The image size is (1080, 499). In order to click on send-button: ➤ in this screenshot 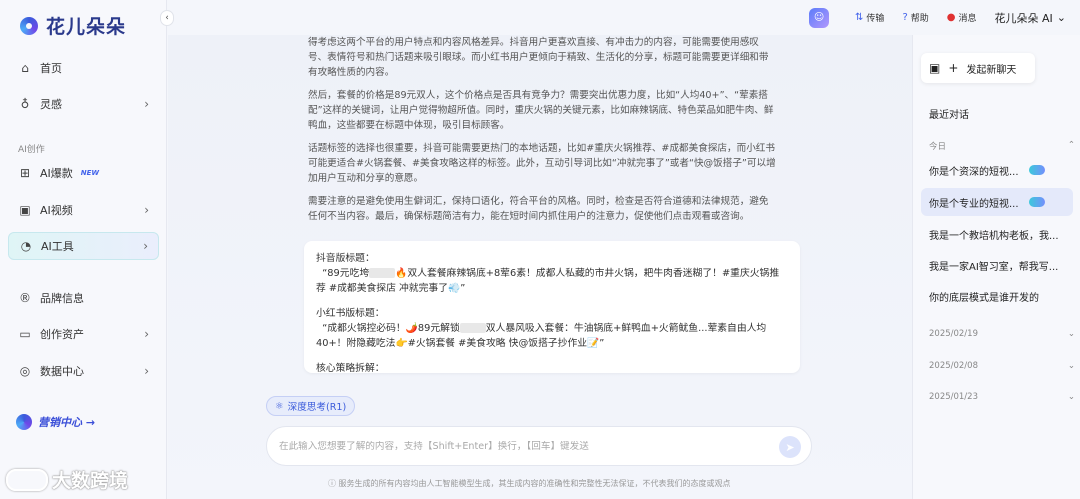, I will do `click(790, 447)`.